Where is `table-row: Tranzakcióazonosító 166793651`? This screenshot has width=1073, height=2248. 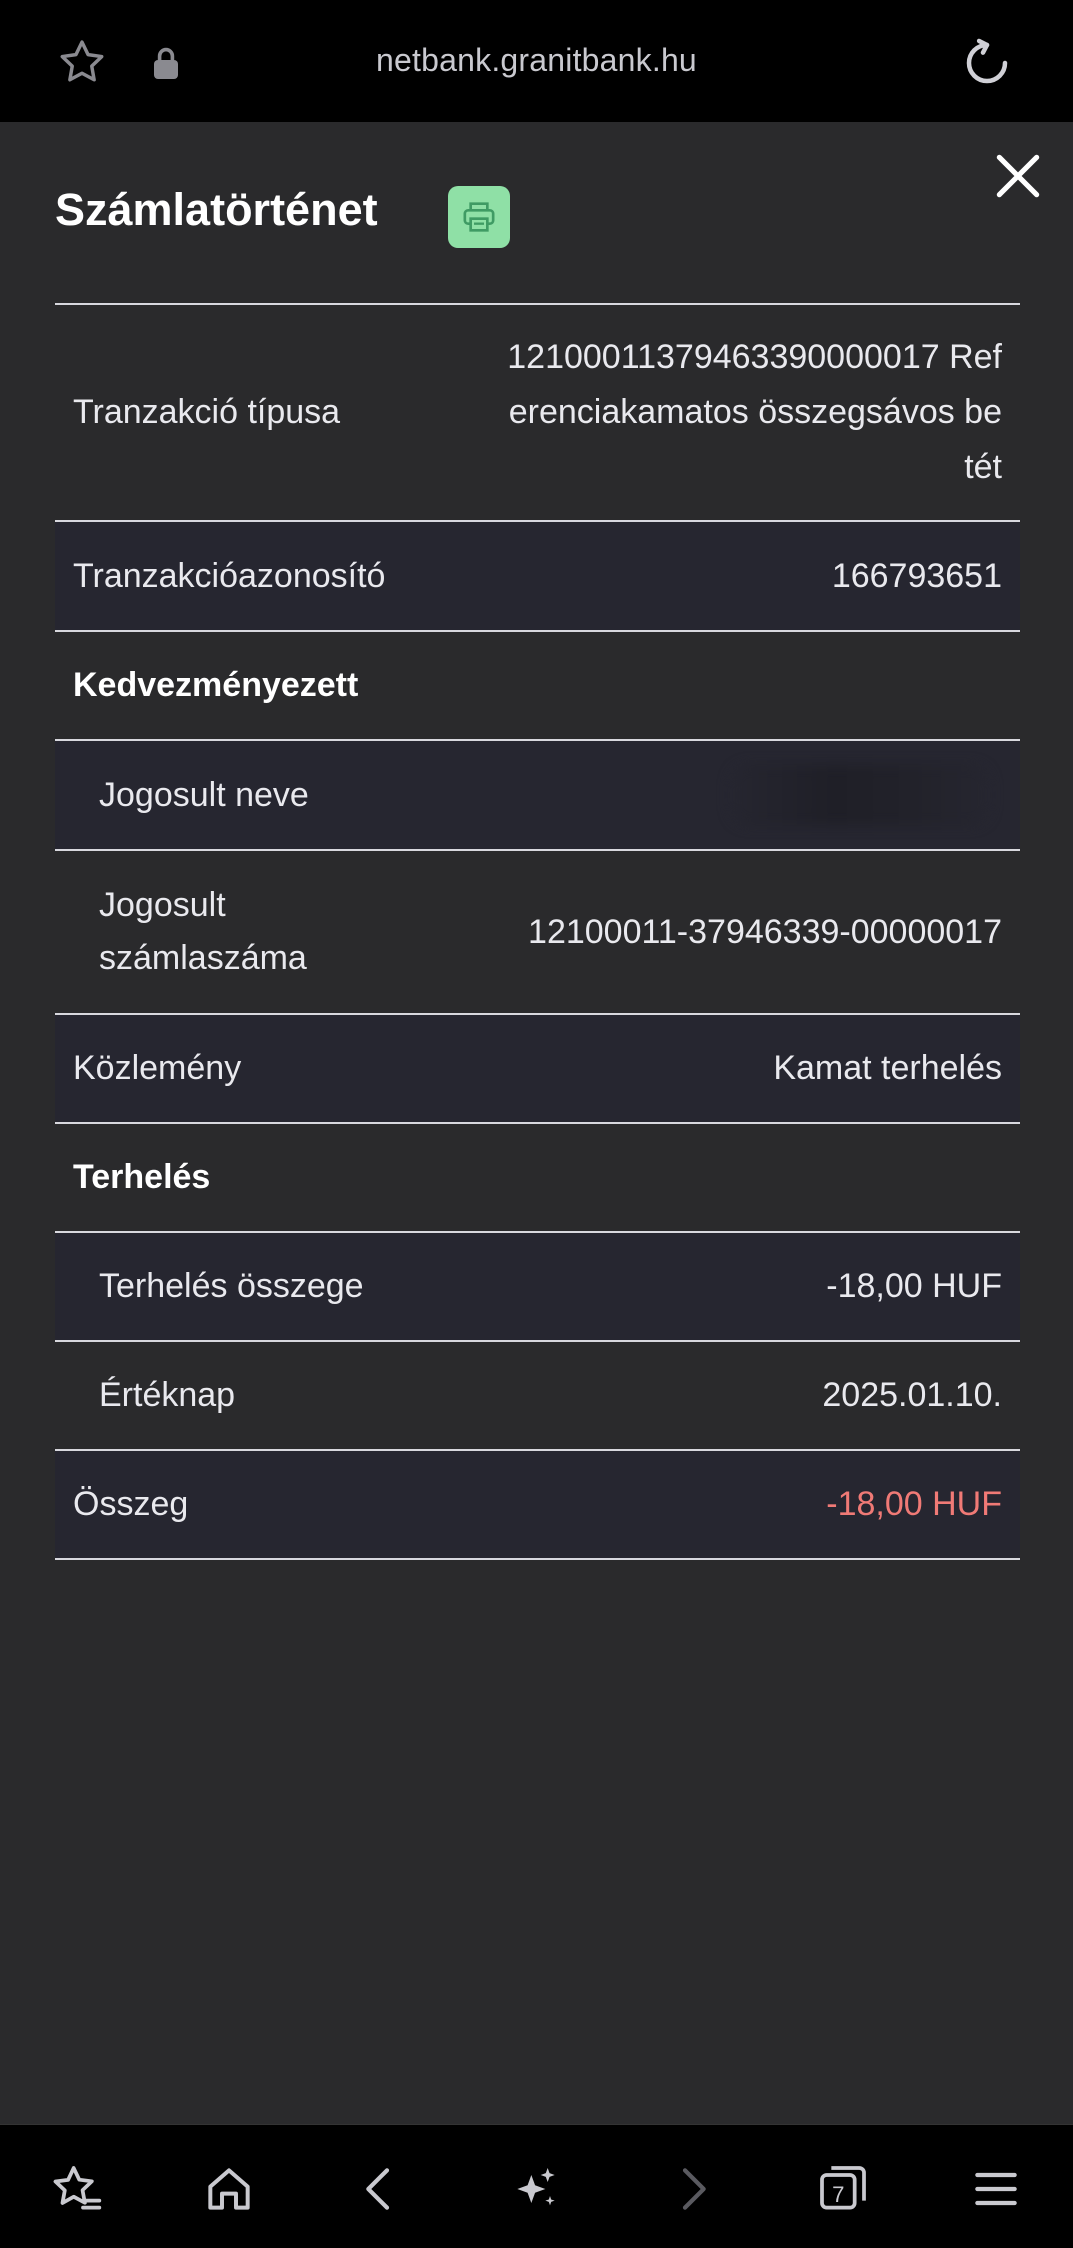 table-row: Tranzakcióazonosító 166793651 is located at coordinates (537, 577).